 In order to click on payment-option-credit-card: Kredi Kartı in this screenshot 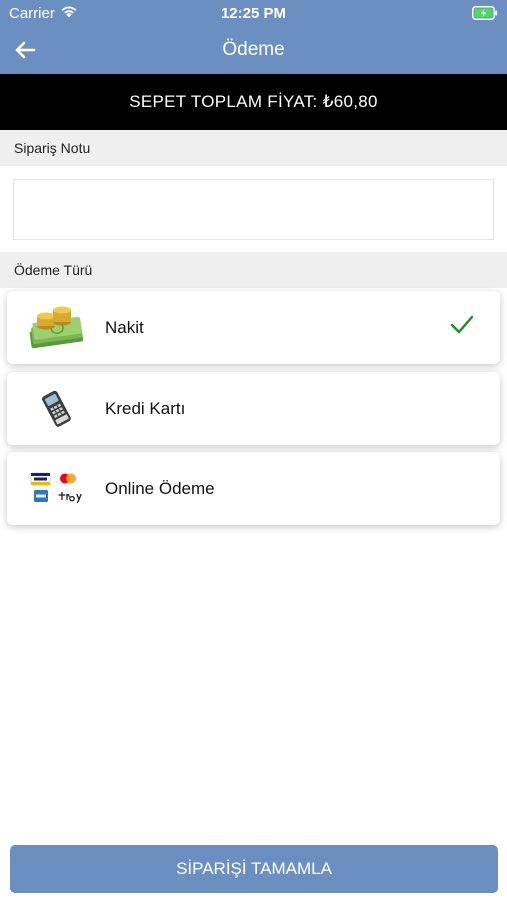, I will do `click(253, 408)`.